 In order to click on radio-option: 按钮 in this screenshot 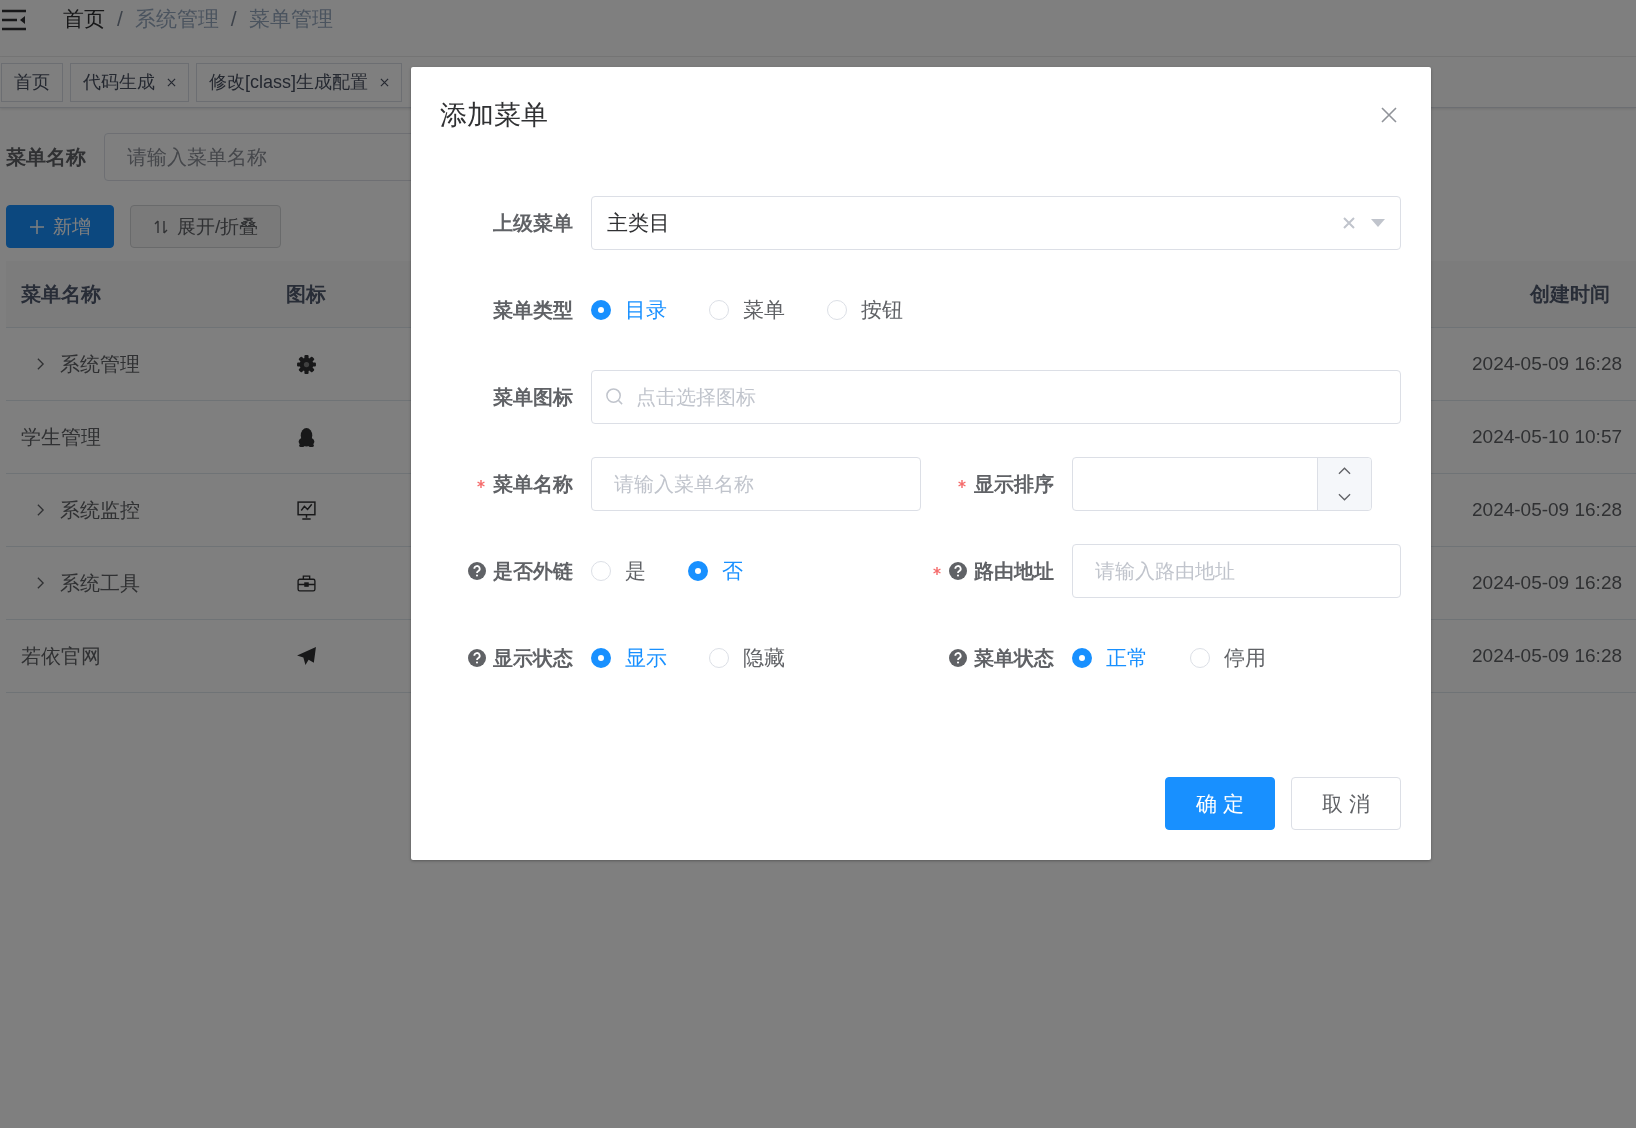, I will do `click(865, 310)`.